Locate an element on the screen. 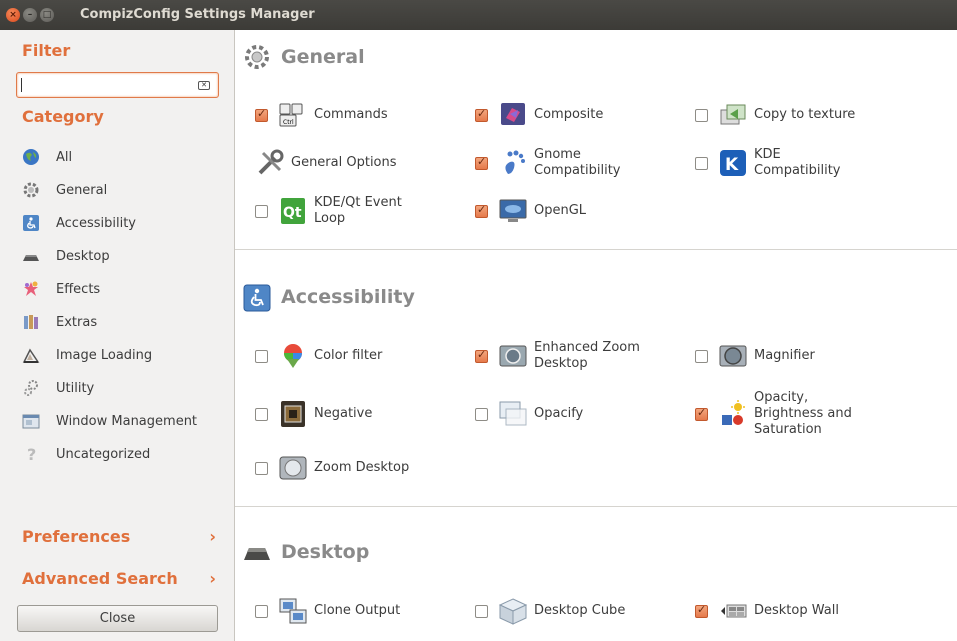 The image size is (957, 641). plugin-label: KDE Compatibility is located at coordinates (797, 162).